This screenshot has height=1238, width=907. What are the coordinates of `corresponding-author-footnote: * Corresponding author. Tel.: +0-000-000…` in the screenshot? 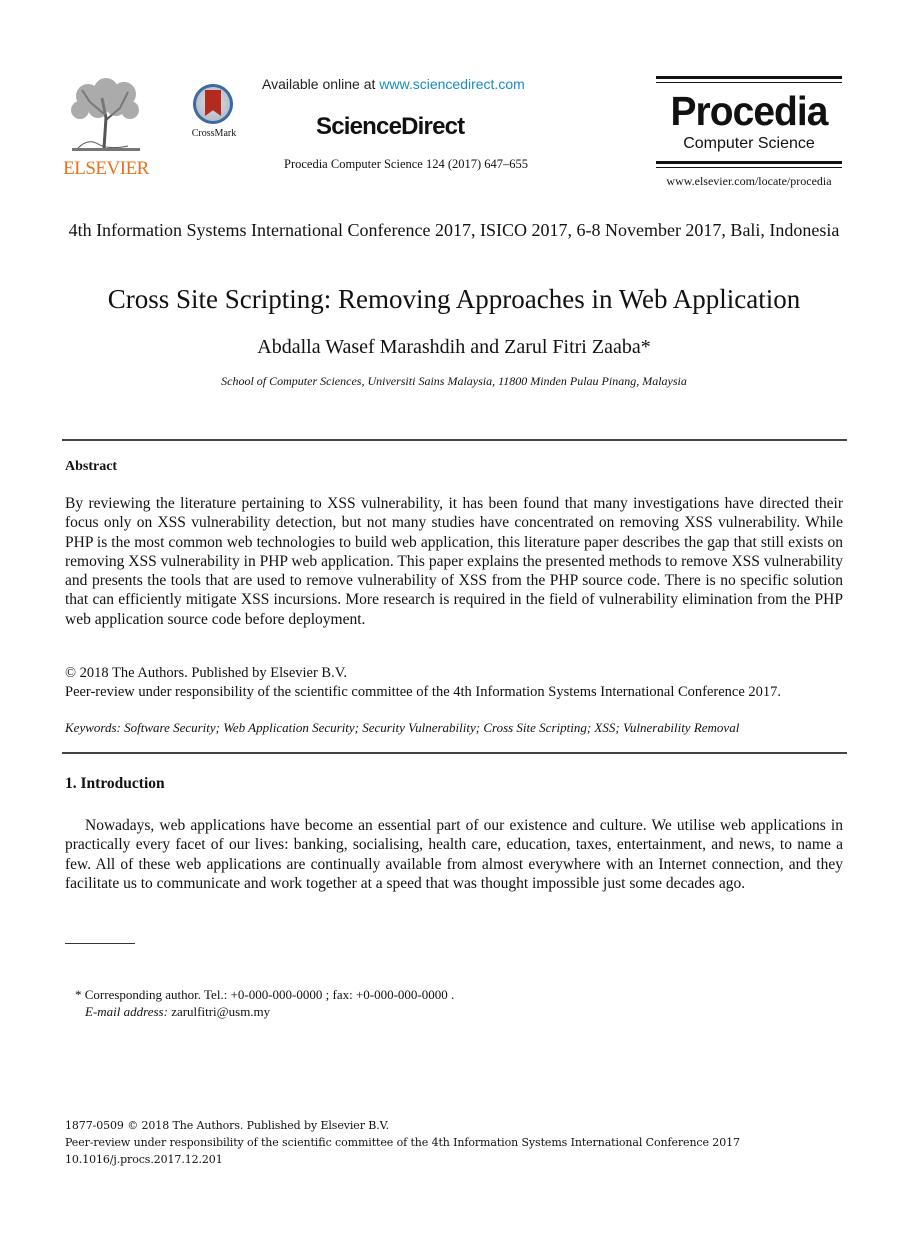 It's located at (265, 994).